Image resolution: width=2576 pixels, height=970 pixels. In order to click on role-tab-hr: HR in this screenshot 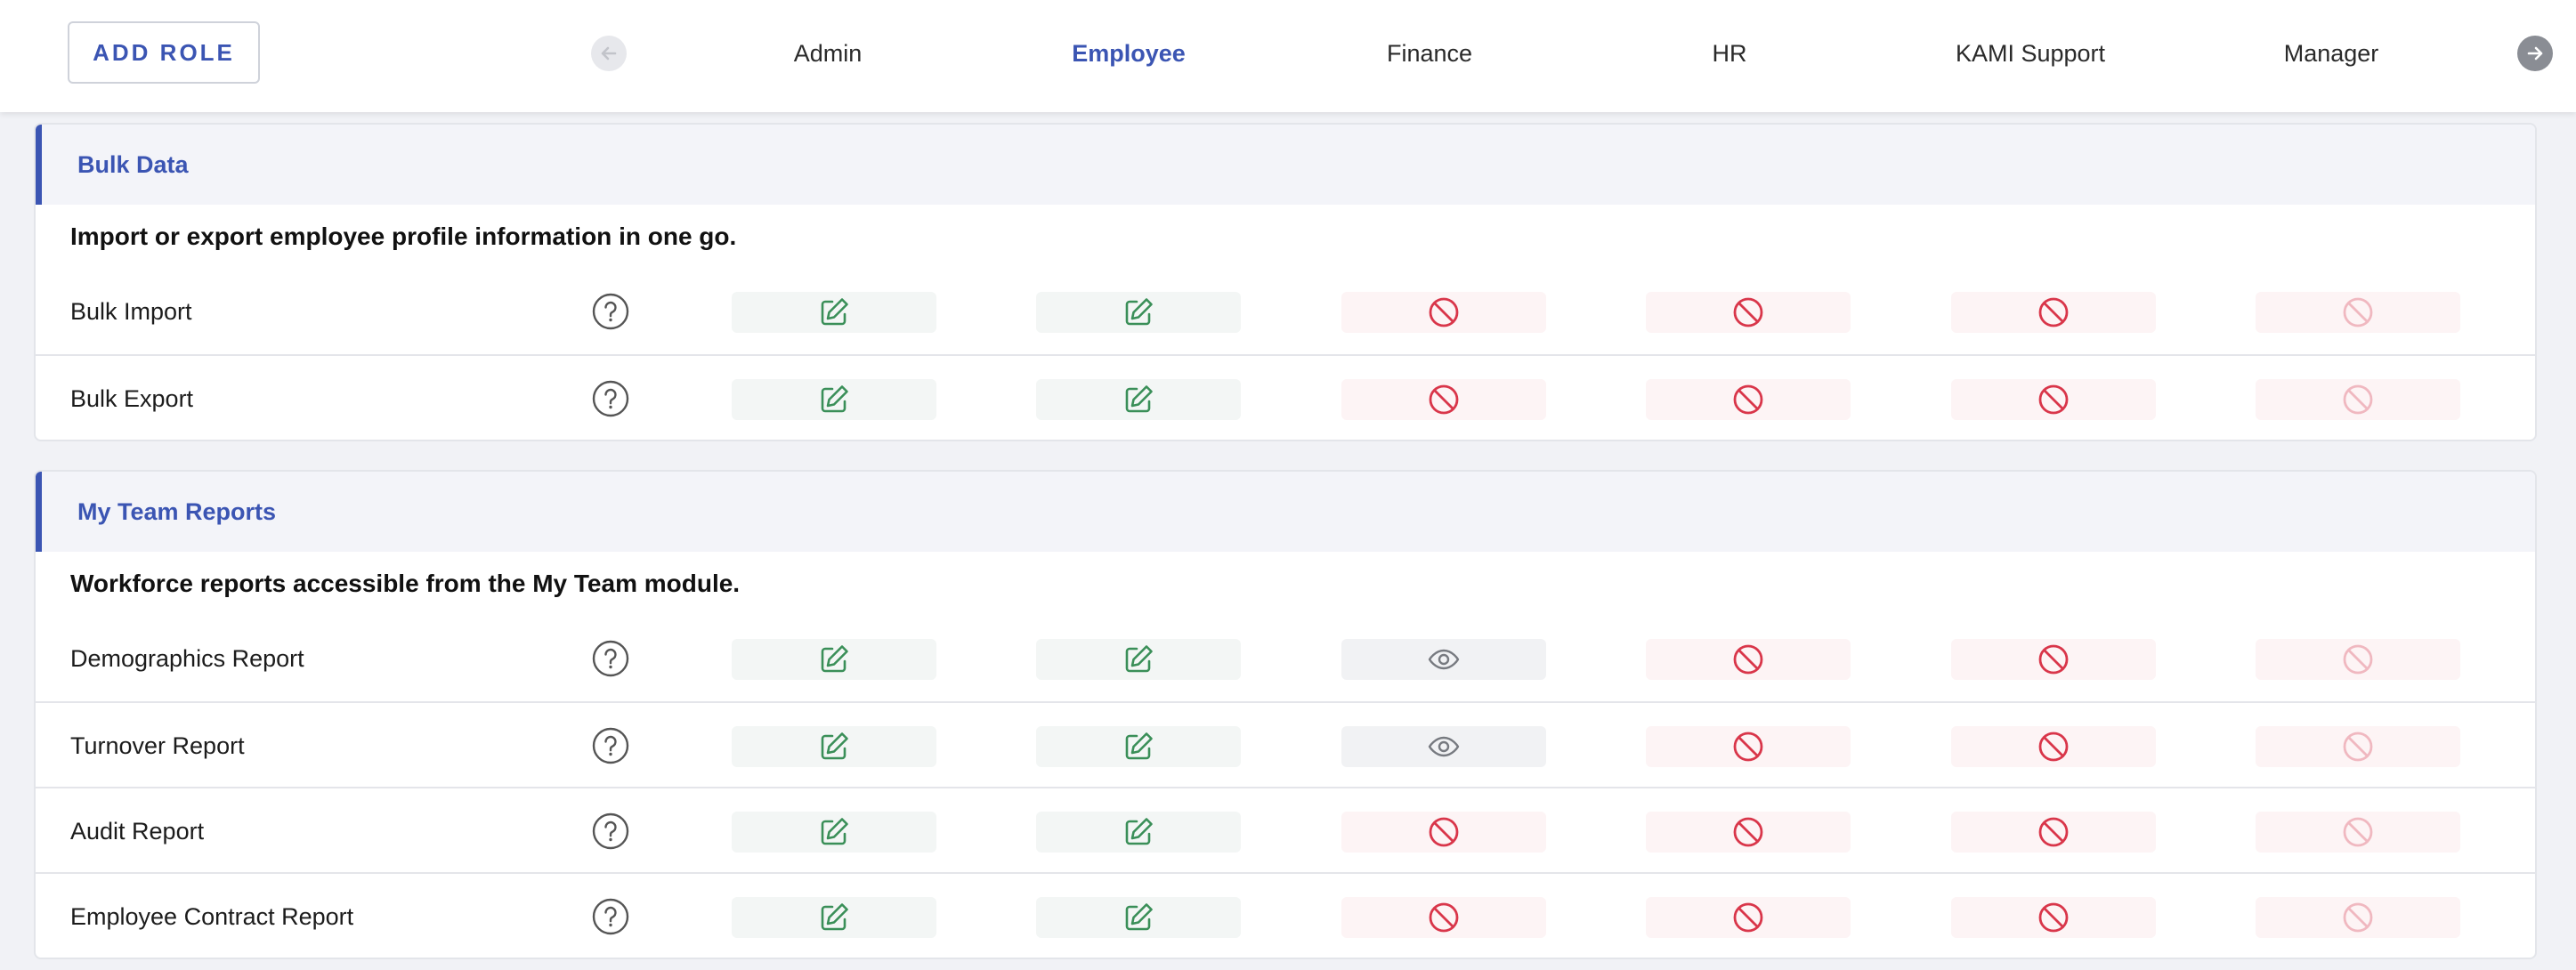, I will do `click(1729, 53)`.